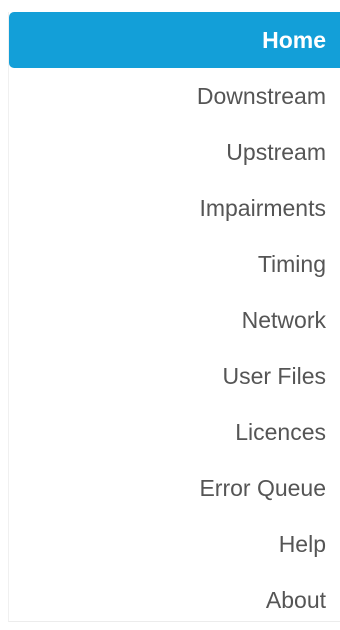 This screenshot has width=340, height=630. I want to click on nav-item-impairments: Impairments, so click(174, 208).